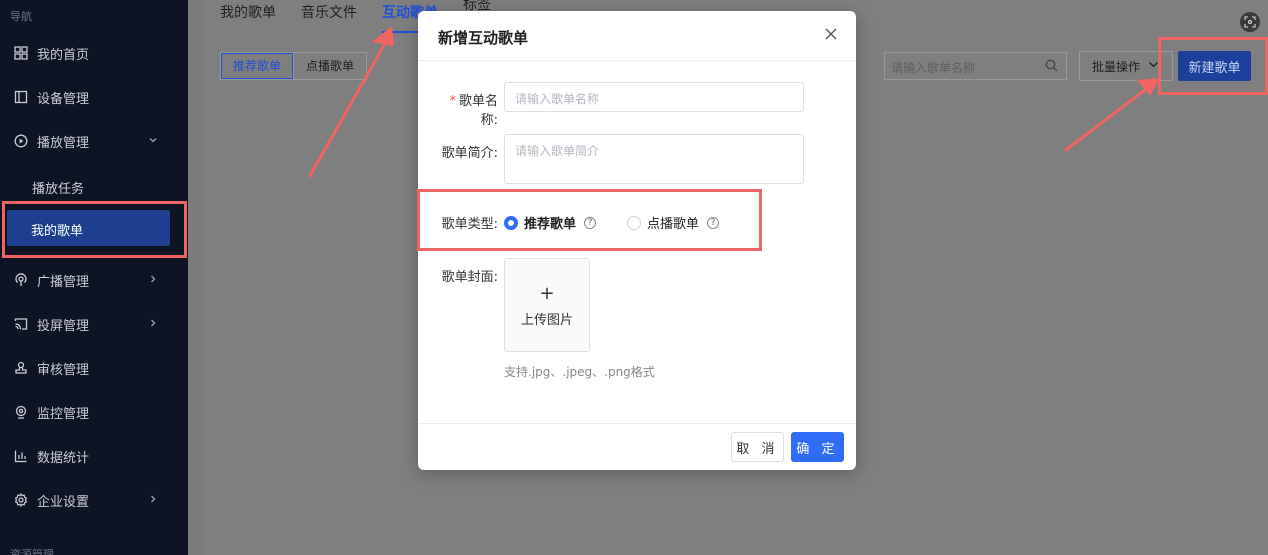  Describe the element at coordinates (1116, 66) in the screenshot. I see `batch-label: 批量操作` at that location.